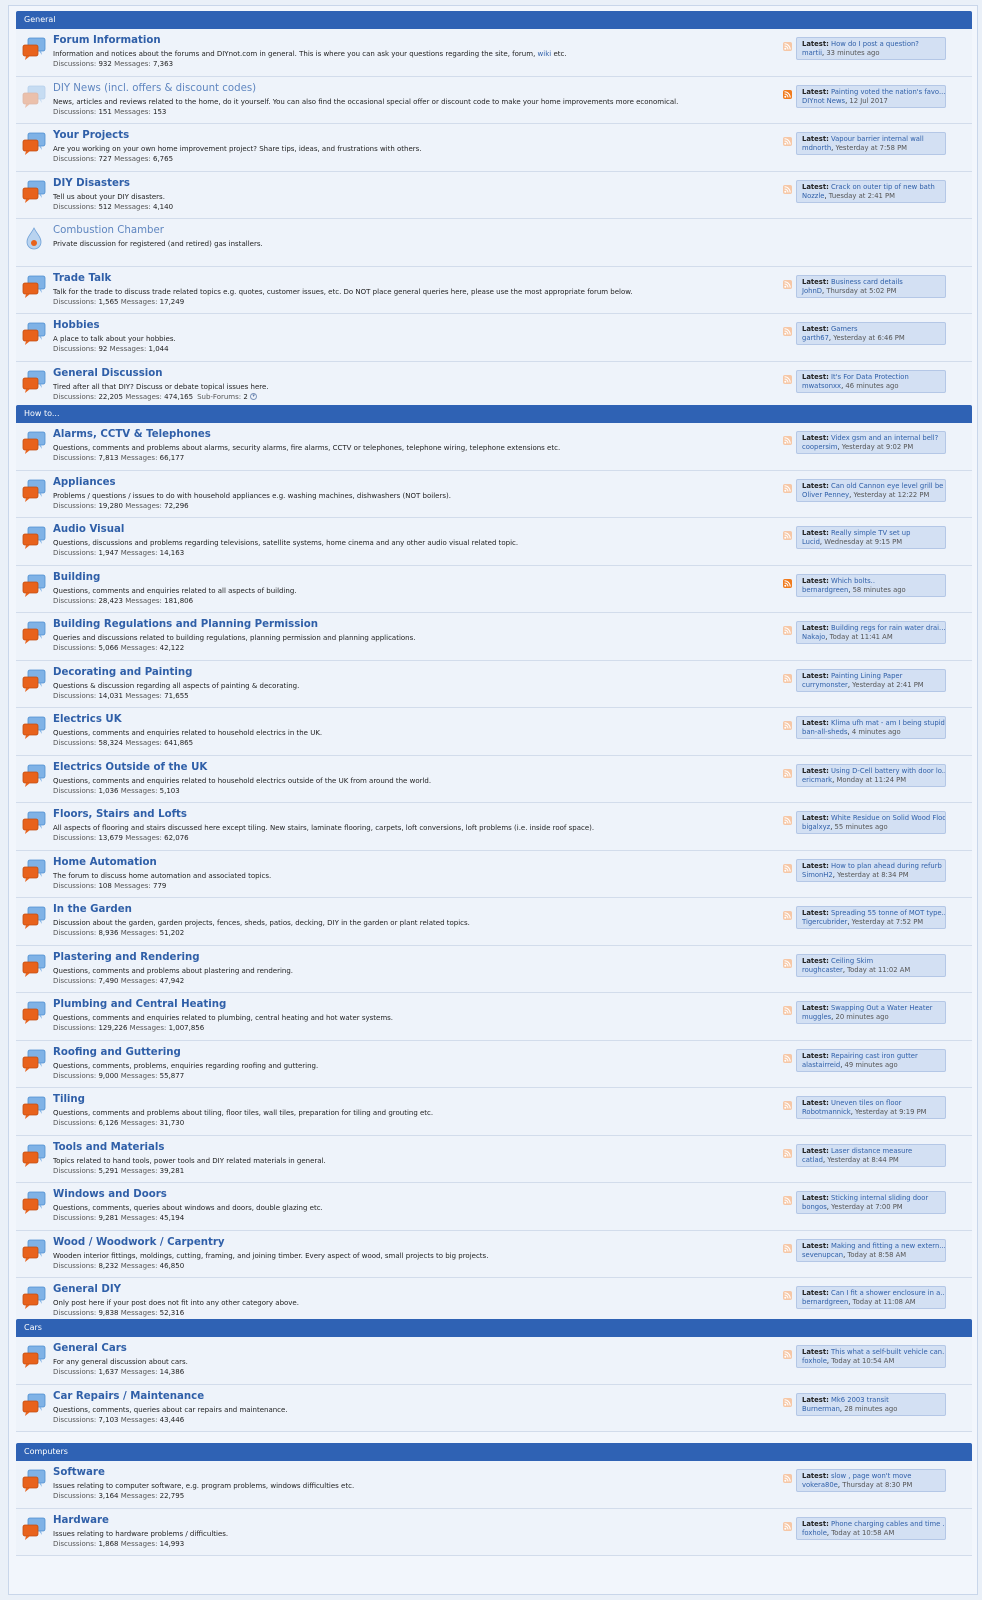 The width and height of the screenshot is (982, 1600). What do you see at coordinates (866, 676) in the screenshot?
I see `latest-thread-link: Painting Lining Paper` at bounding box center [866, 676].